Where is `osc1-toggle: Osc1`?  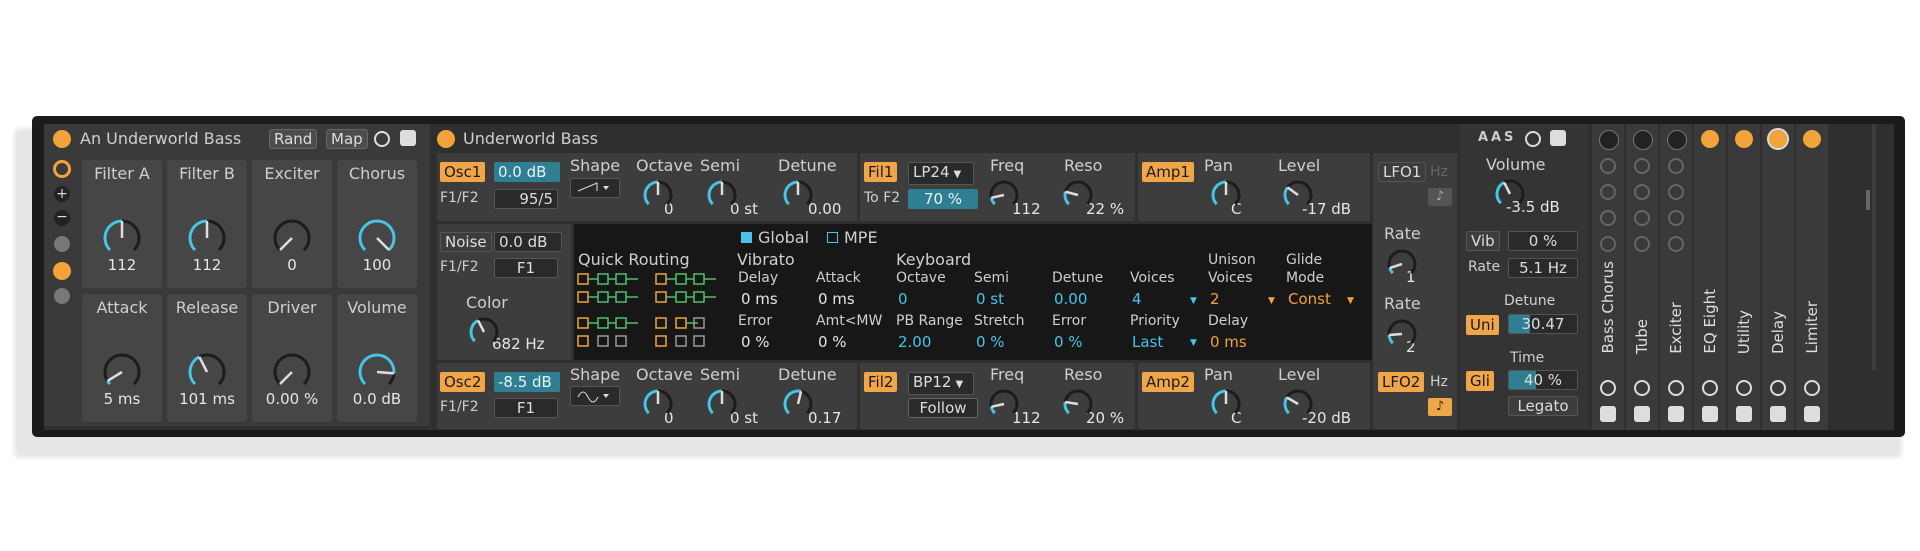
osc1-toggle: Osc1 is located at coordinates (463, 172).